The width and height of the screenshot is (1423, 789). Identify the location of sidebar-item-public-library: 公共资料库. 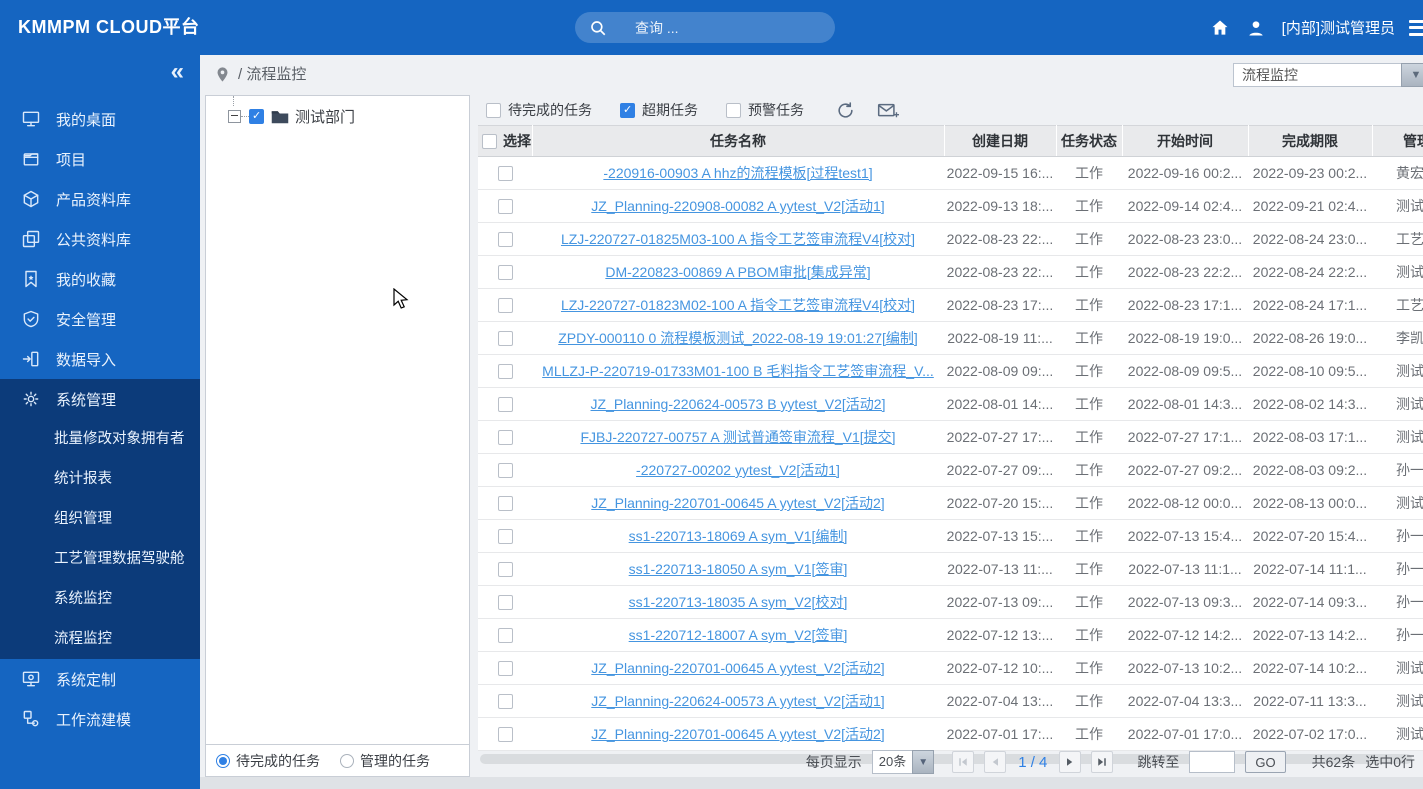
(100, 239).